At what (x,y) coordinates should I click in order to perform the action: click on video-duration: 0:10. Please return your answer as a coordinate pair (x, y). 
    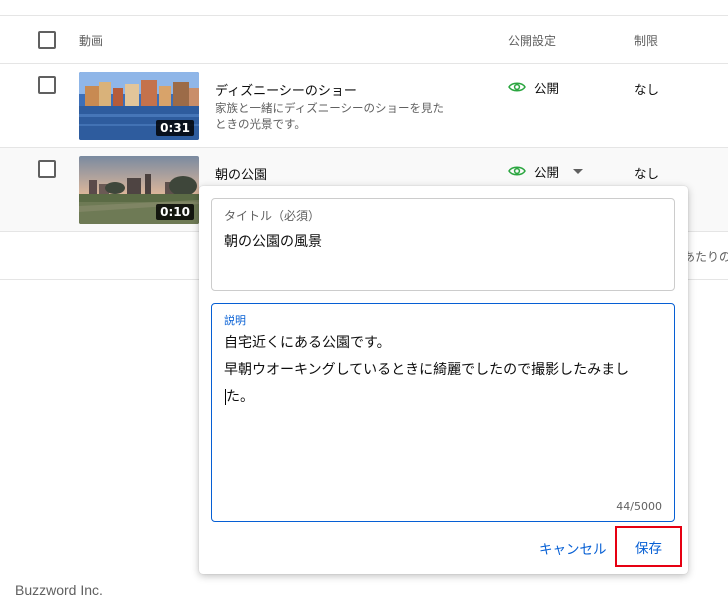
    Looking at the image, I should click on (175, 212).